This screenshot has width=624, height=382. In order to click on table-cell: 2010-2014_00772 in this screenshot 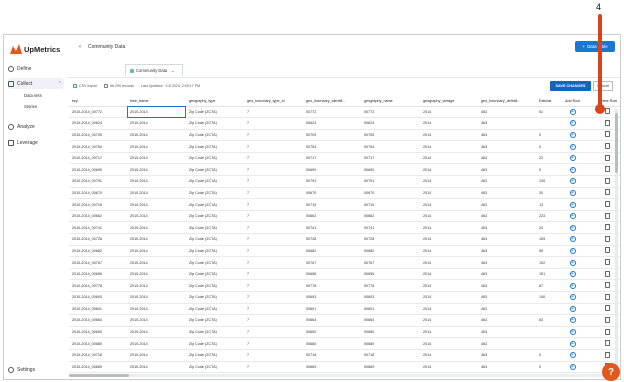, I will do `click(98, 112)`.